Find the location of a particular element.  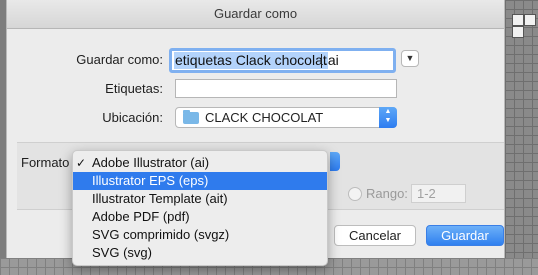

menu-item-label: SVG (svg) is located at coordinates (122, 252).